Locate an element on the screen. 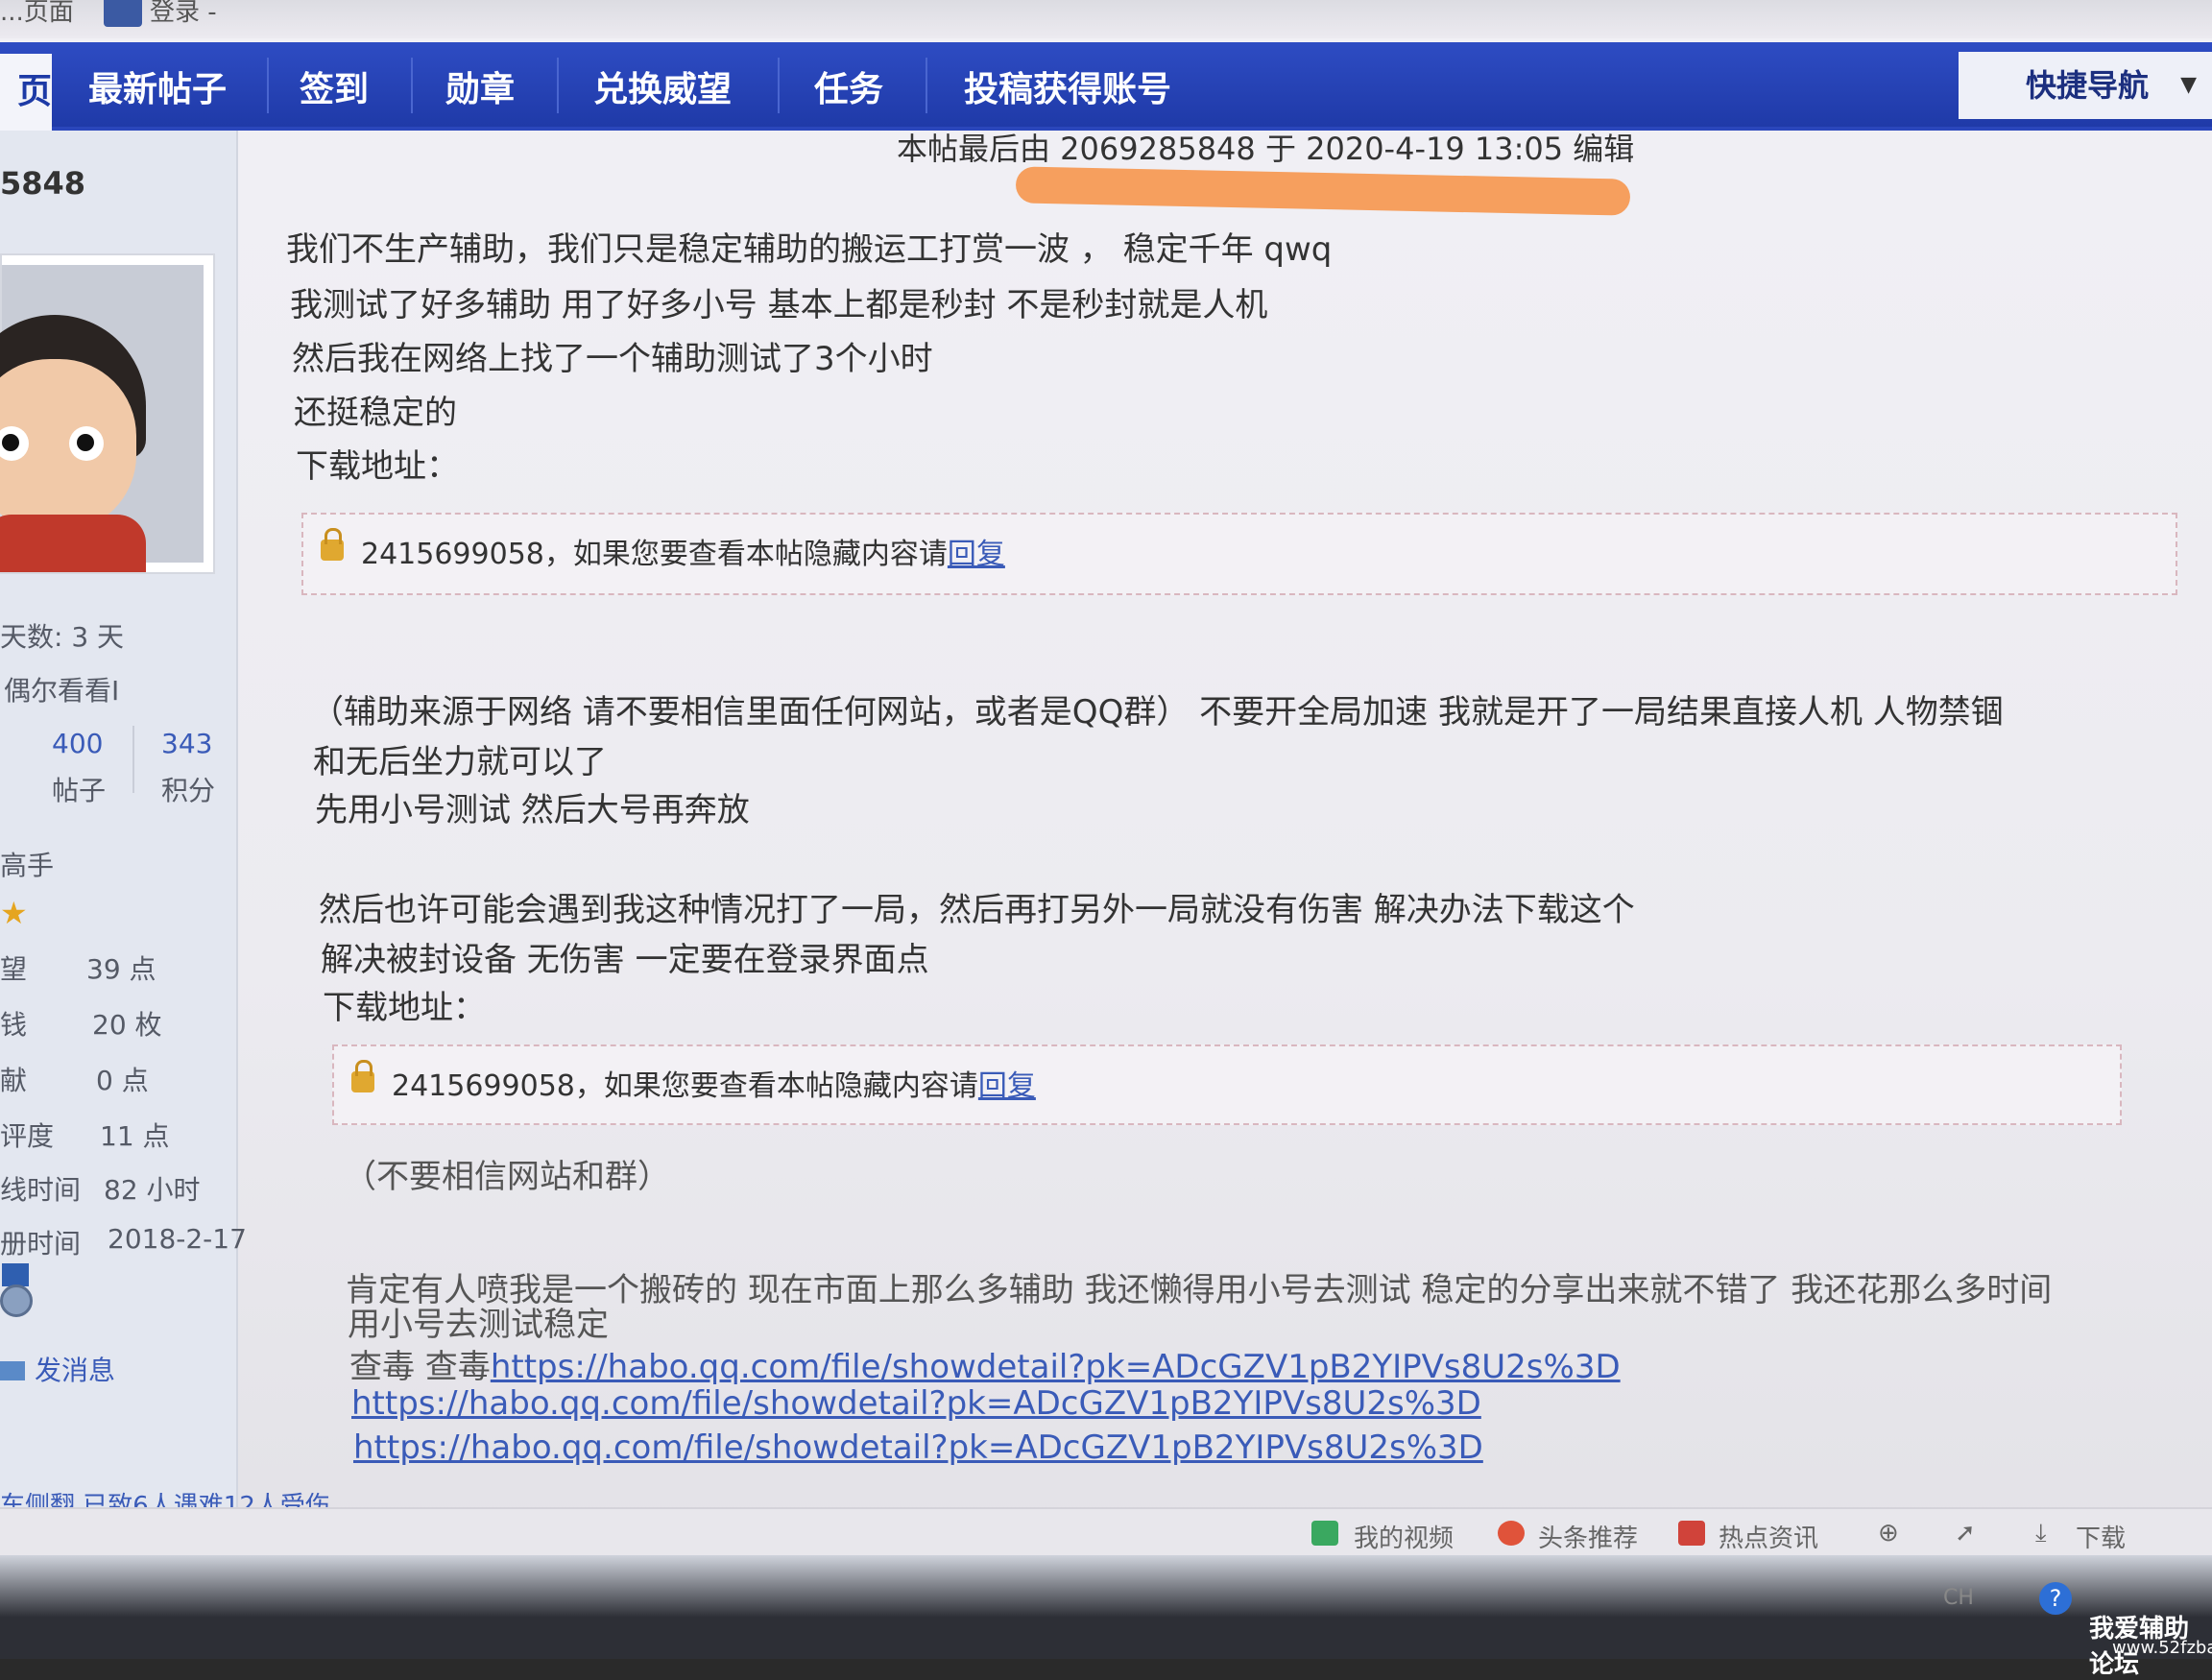 This screenshot has width=2212, height=1680. medal-ribbon is located at coordinates (15, 1274).